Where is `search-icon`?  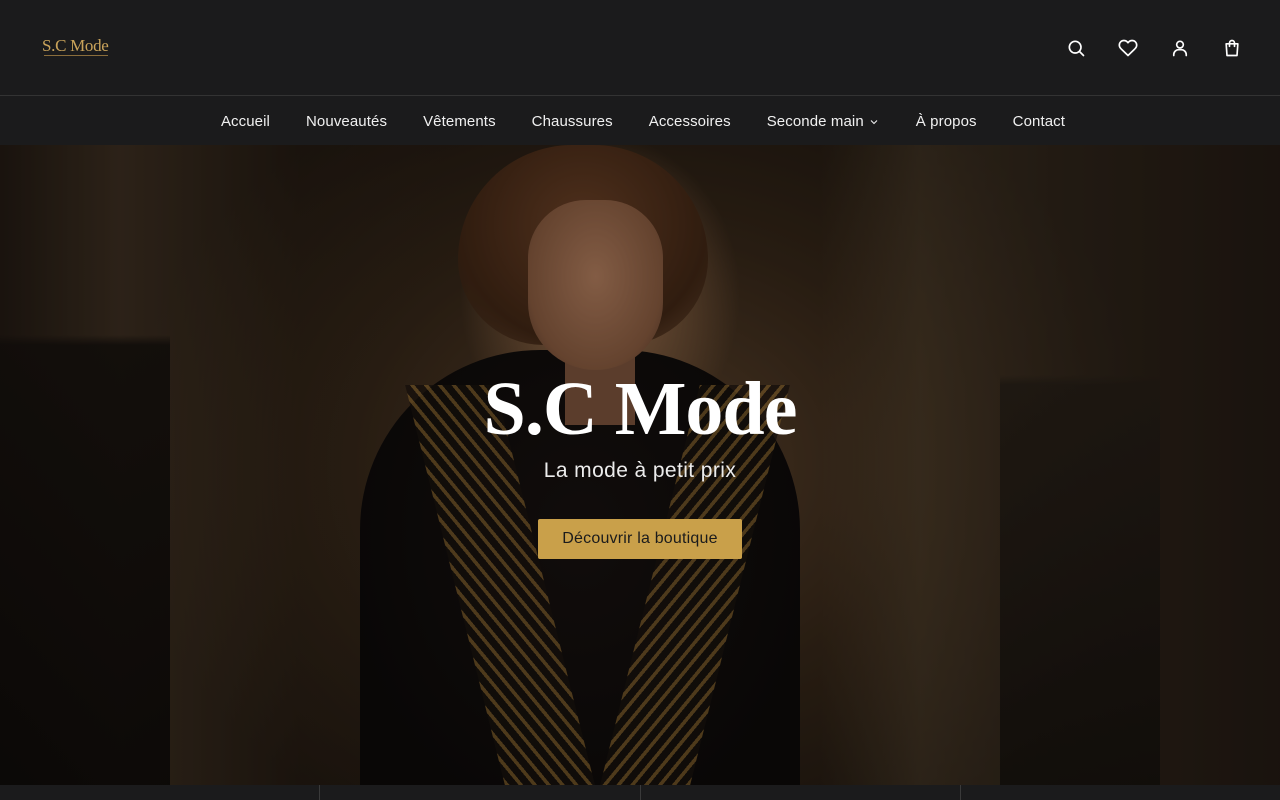
search-icon is located at coordinates (1076, 48).